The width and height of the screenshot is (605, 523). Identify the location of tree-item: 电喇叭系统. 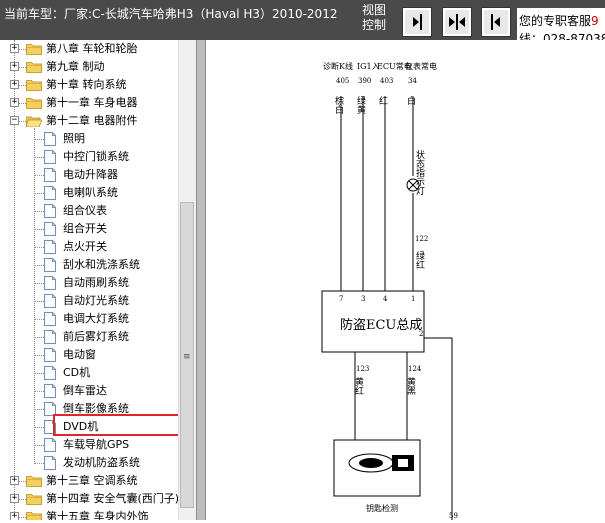
(90, 193).